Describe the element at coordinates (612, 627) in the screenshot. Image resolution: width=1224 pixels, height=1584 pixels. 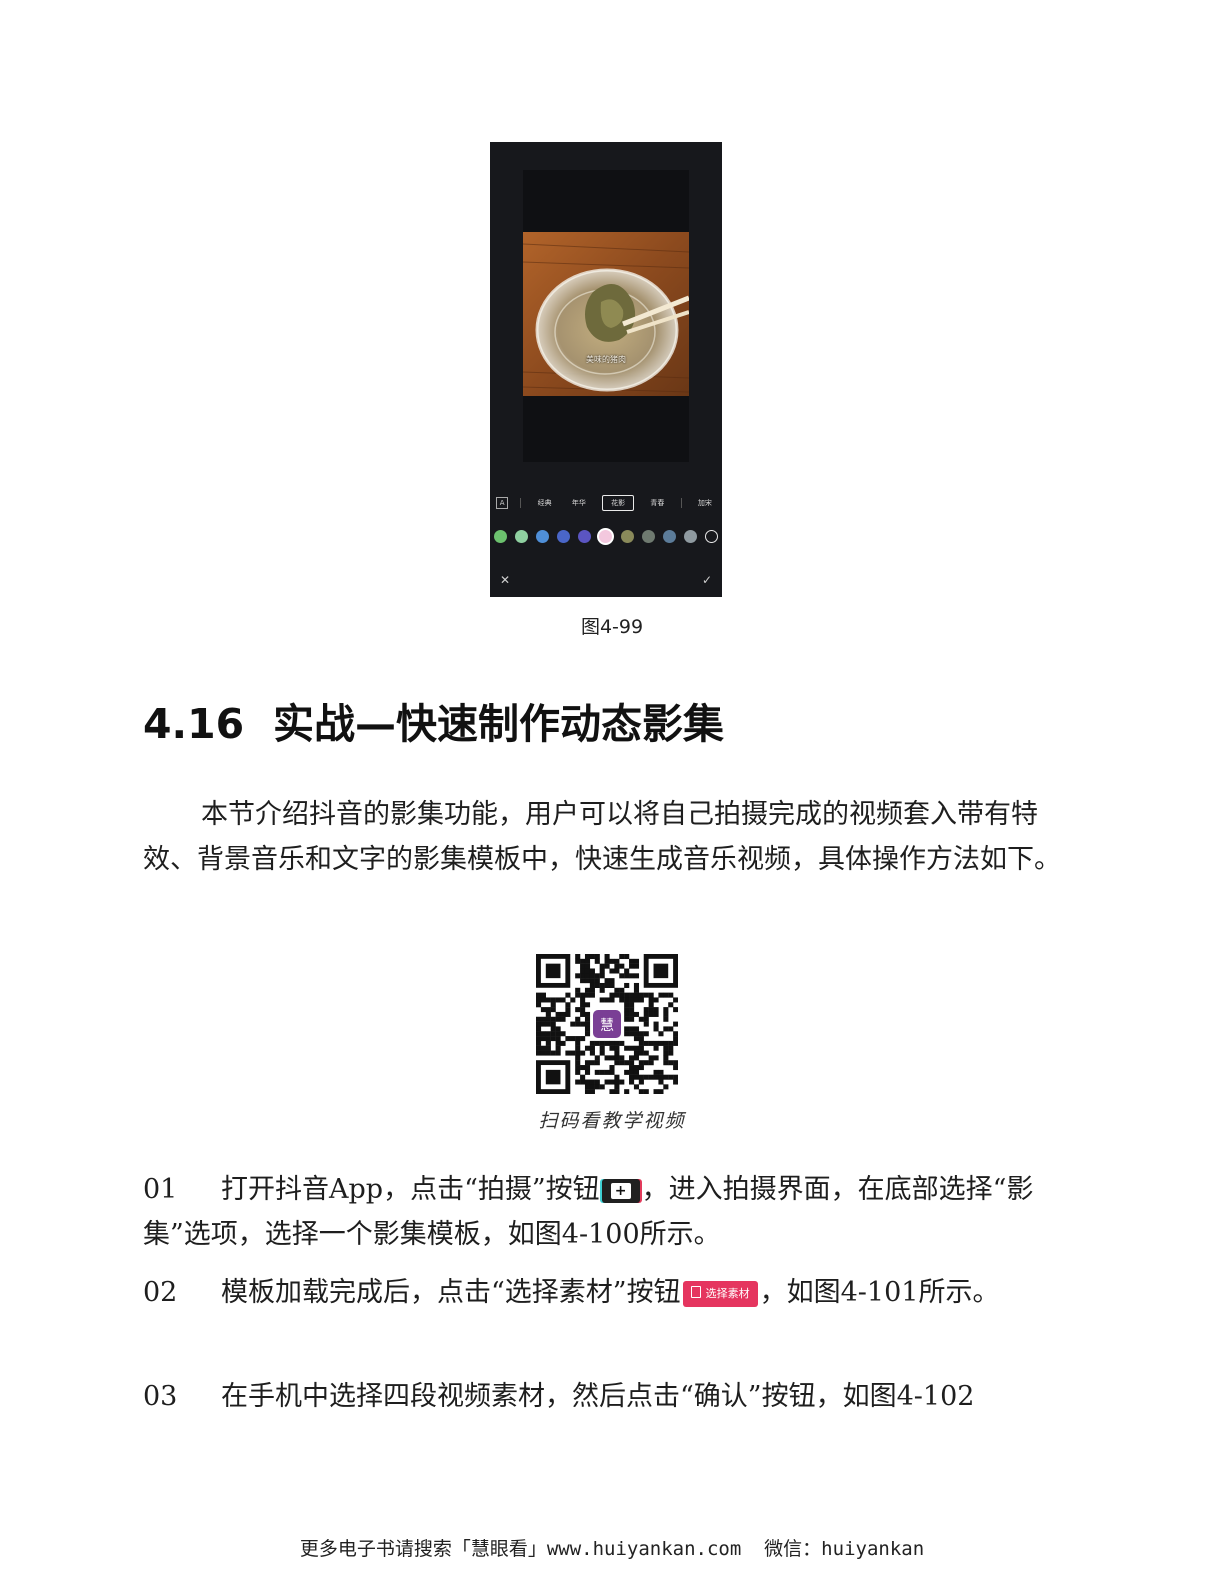
I see `figure-caption: 图4-99` at that location.